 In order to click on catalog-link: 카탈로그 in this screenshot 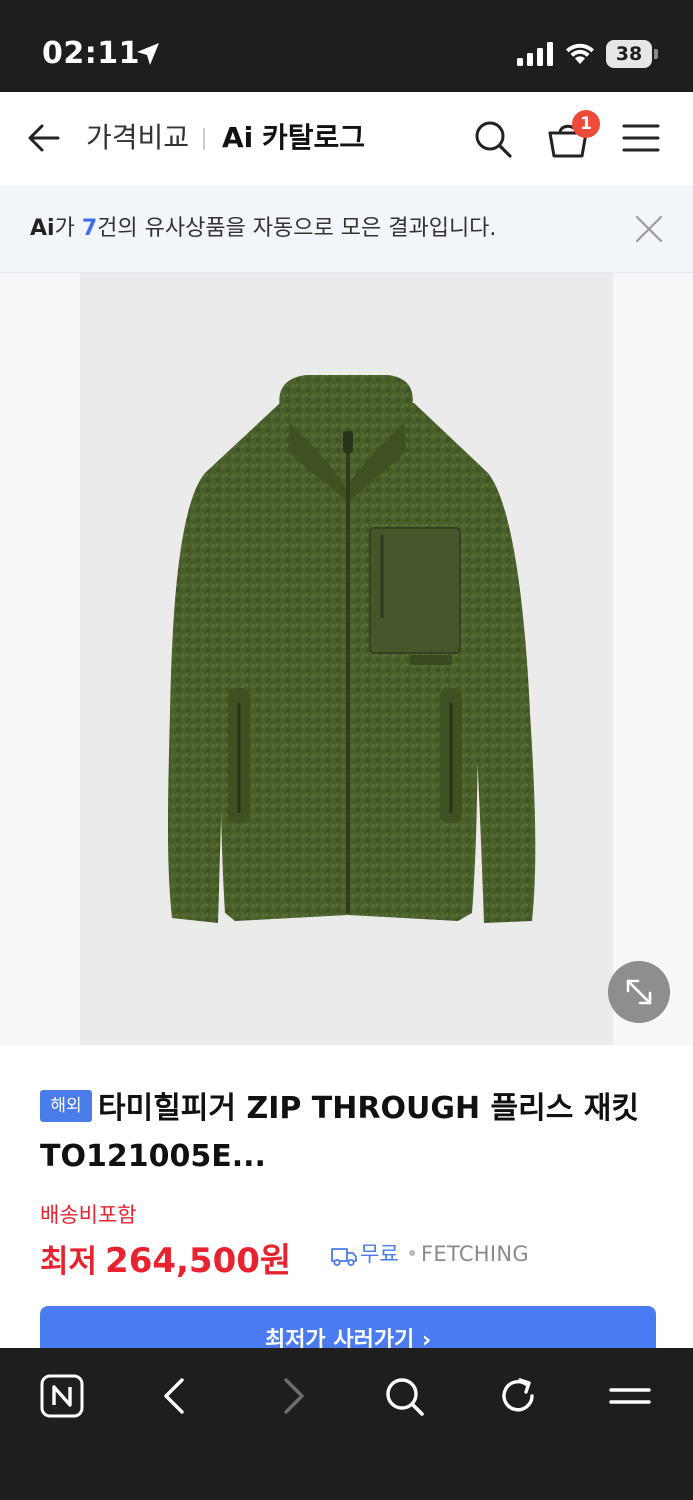, I will do `click(313, 138)`.